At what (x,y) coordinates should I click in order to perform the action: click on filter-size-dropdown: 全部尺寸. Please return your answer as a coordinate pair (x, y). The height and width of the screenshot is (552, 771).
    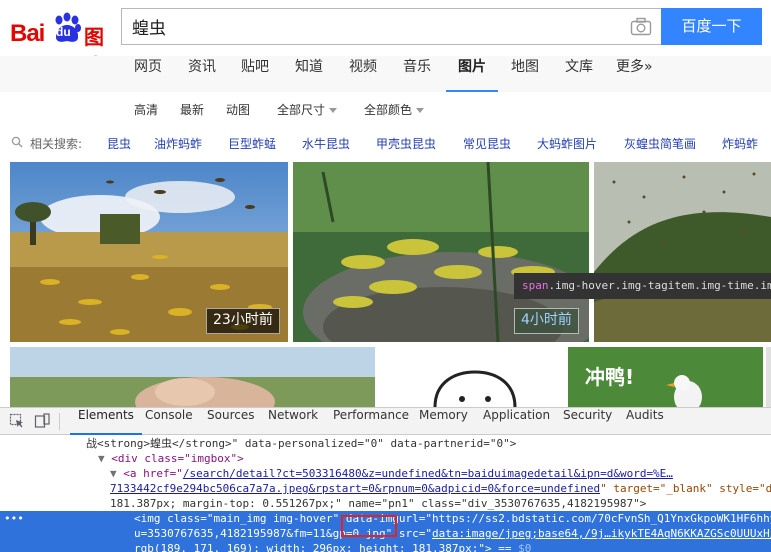
    Looking at the image, I should click on (307, 109).